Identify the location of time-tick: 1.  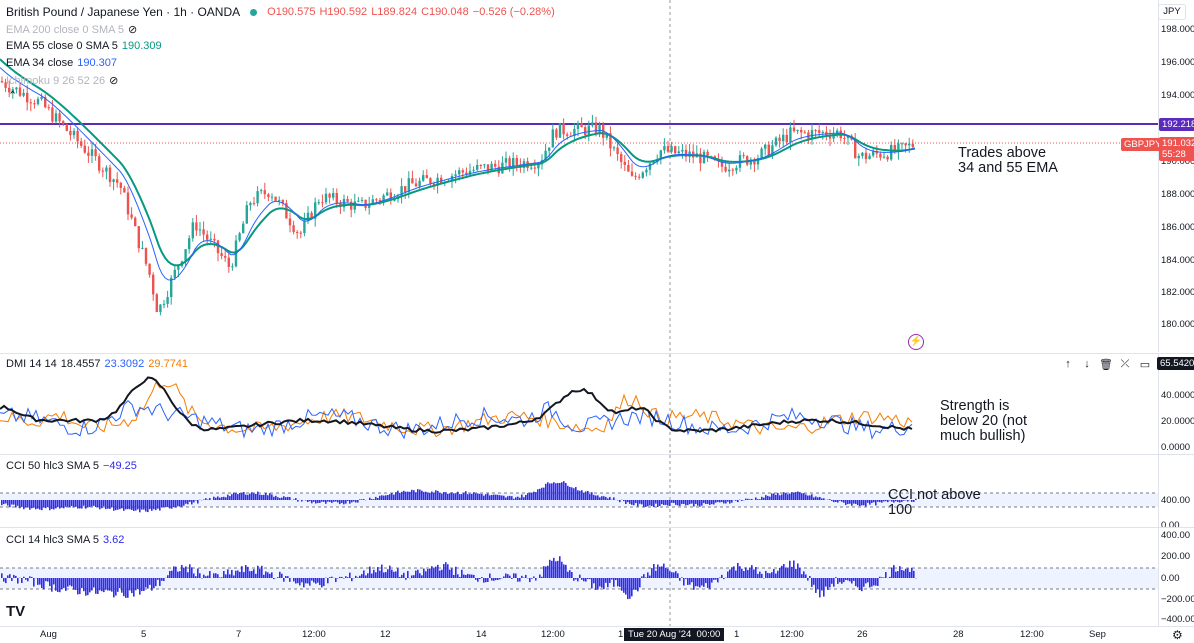
(737, 634).